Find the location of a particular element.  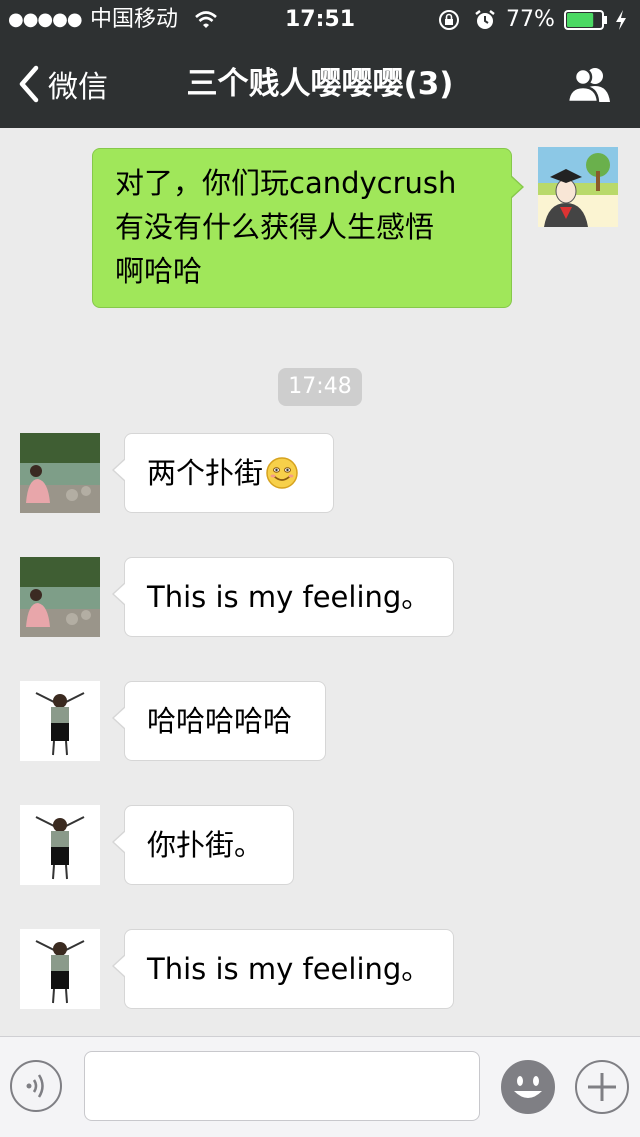

charging-bolt-icon is located at coordinates (621, 20).